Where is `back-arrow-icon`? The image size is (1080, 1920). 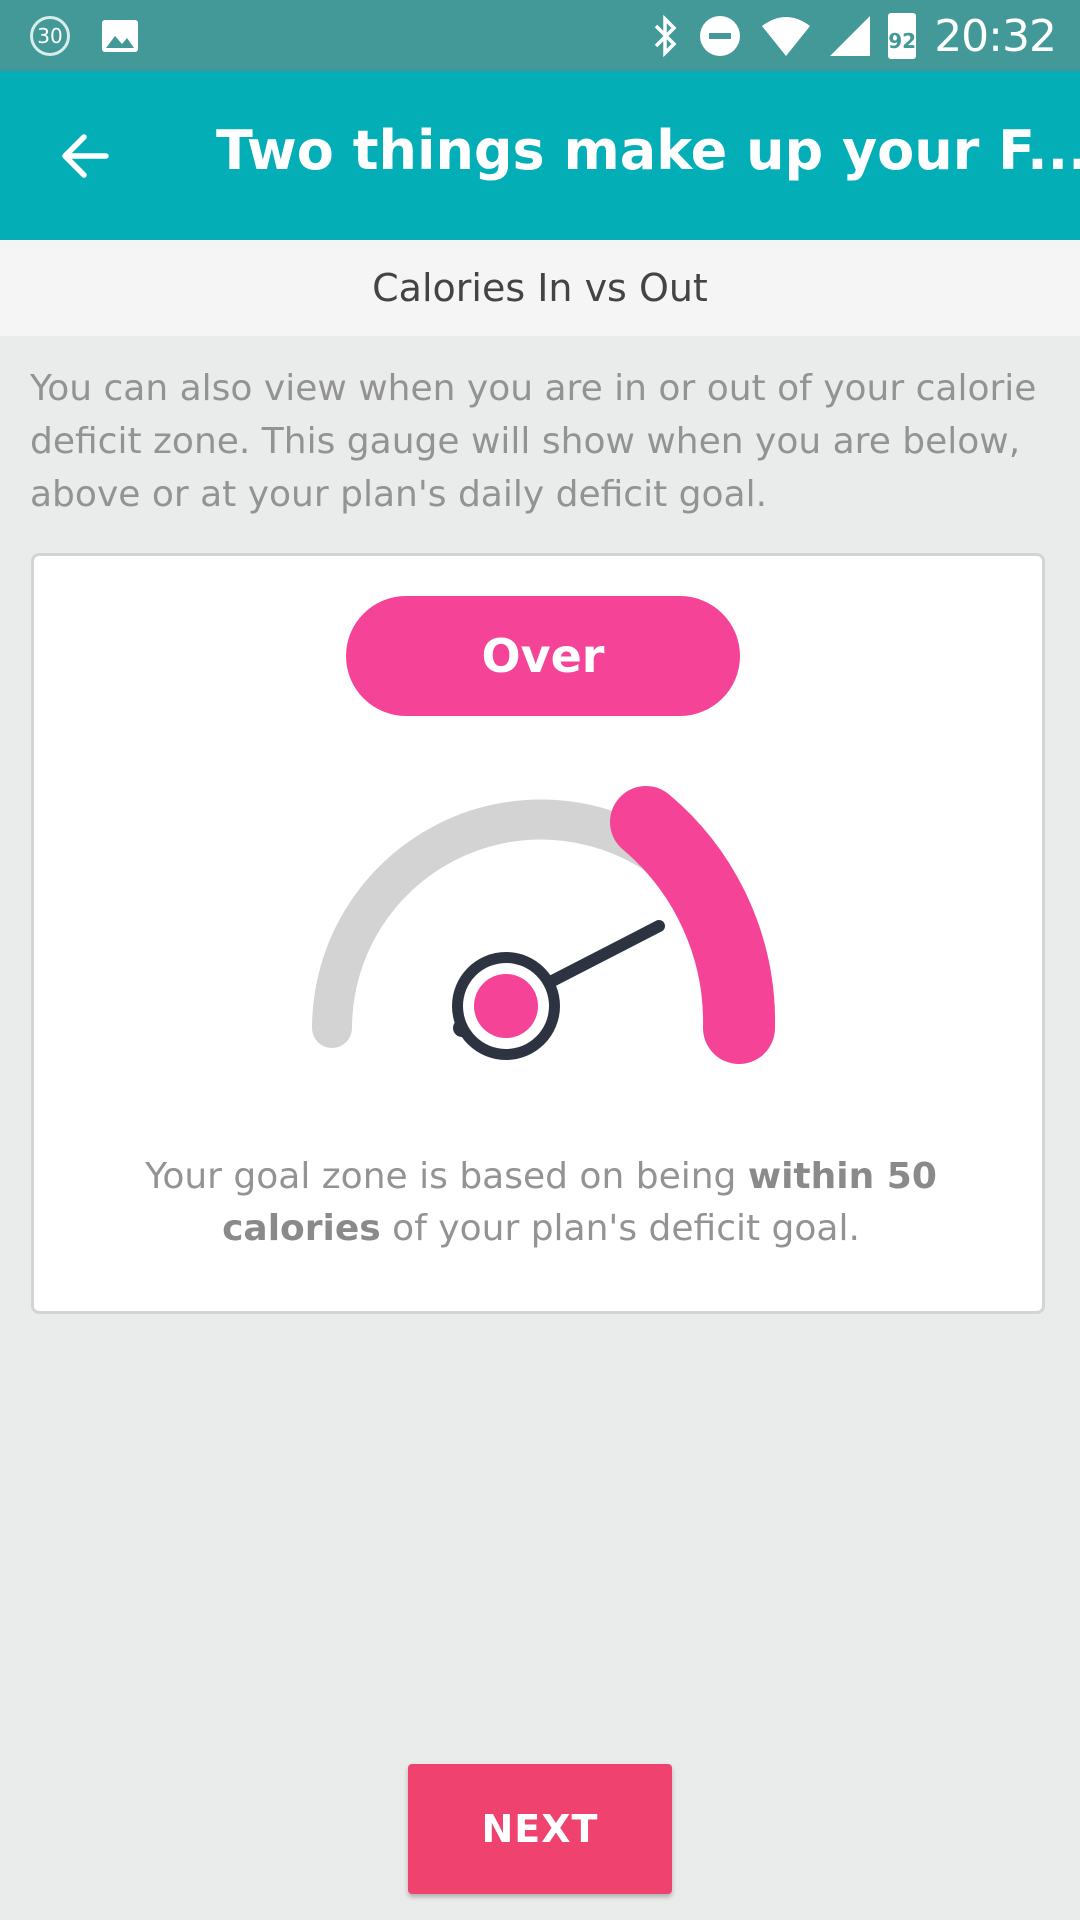 back-arrow-icon is located at coordinates (85, 156).